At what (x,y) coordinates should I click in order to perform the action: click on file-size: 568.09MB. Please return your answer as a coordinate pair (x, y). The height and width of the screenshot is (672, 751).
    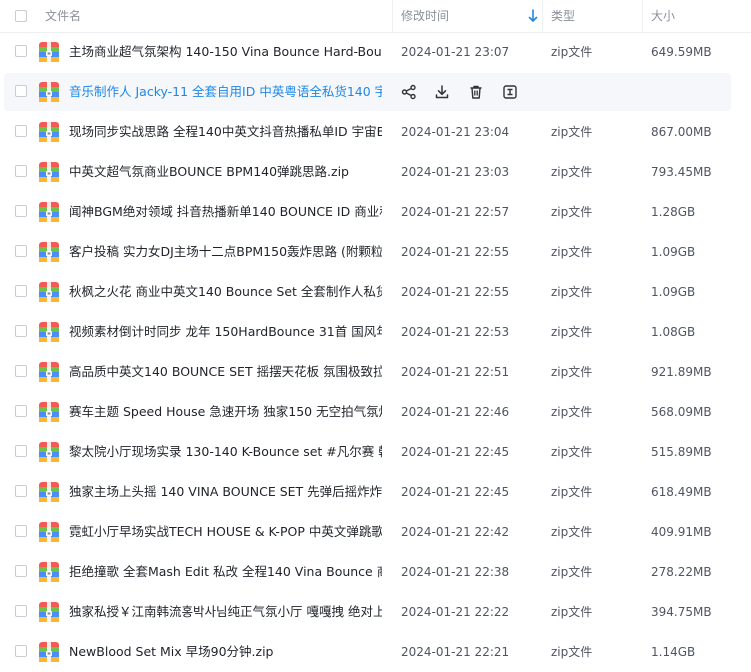
    Looking at the image, I should click on (681, 412).